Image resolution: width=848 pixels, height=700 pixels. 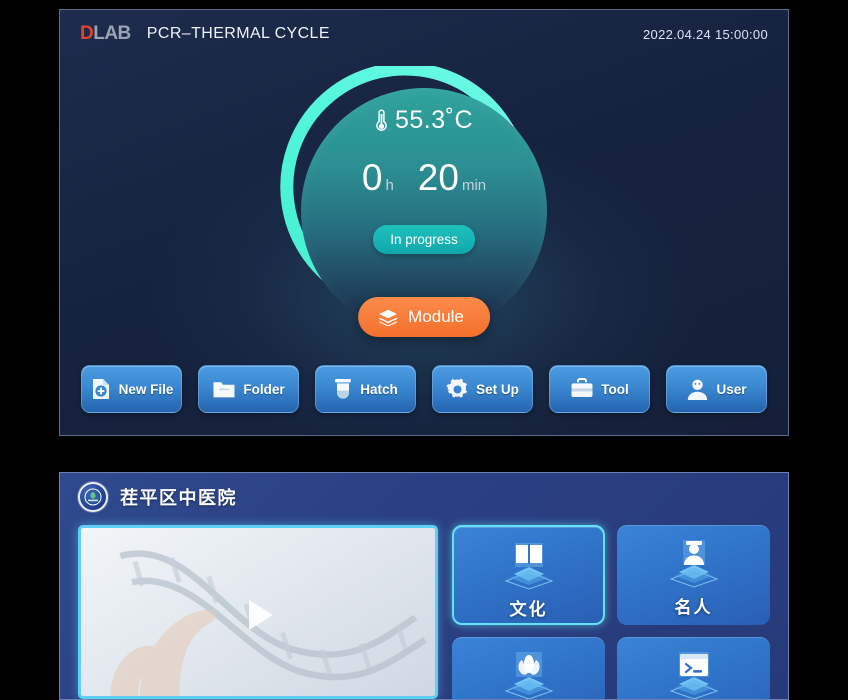 I want to click on tile-celebrity: 名人, so click(x=693, y=575).